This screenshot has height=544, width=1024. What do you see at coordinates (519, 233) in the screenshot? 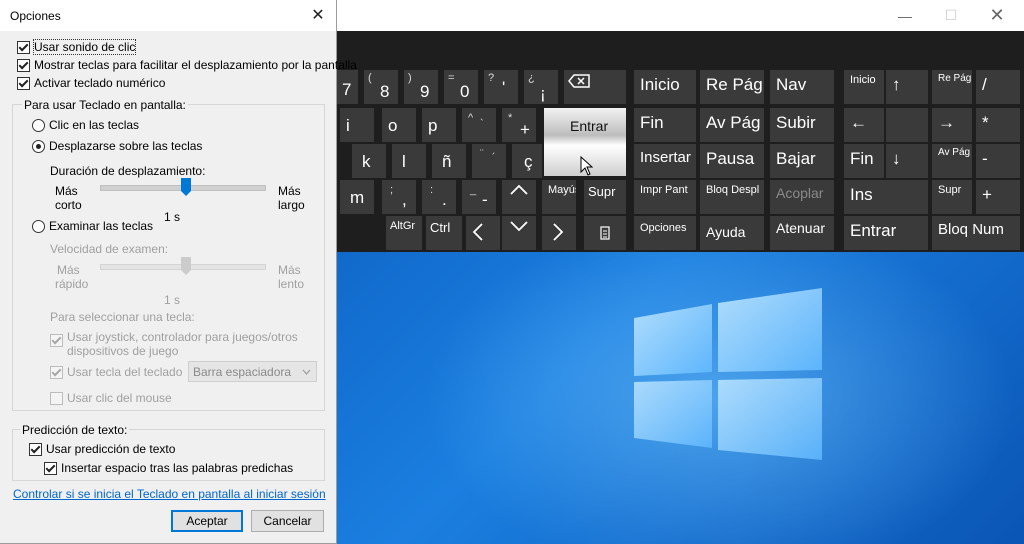
I see `down-arrow-key` at bounding box center [519, 233].